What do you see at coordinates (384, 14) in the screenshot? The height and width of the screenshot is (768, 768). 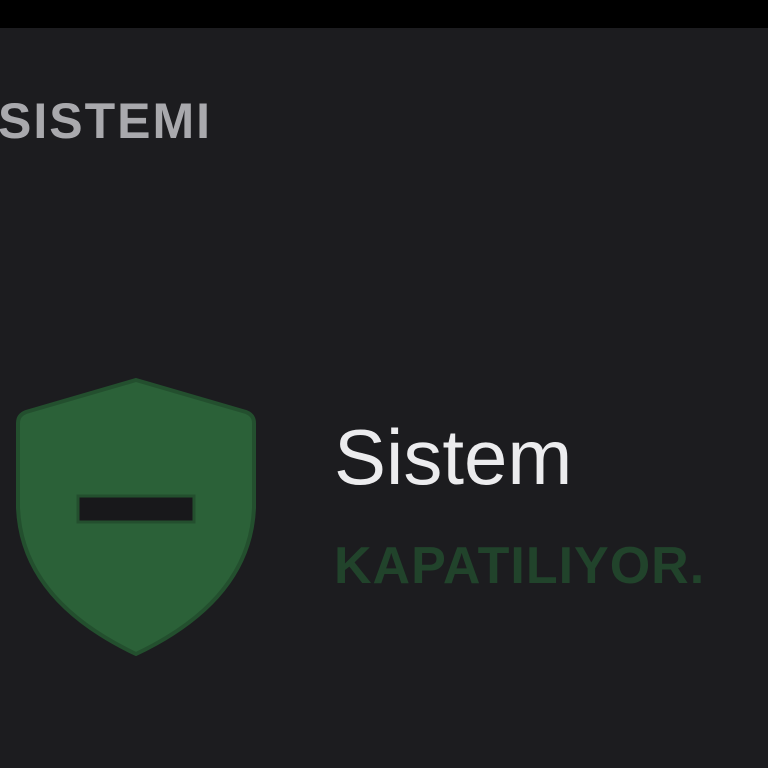 I see `top-status-bar` at bounding box center [384, 14].